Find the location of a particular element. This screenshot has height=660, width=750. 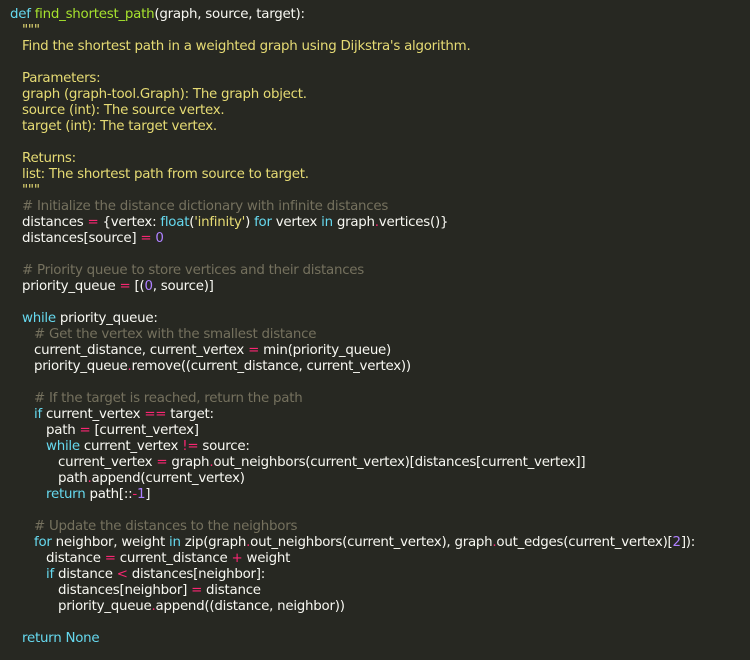

string-literal: 'infinity' is located at coordinates (220, 222).